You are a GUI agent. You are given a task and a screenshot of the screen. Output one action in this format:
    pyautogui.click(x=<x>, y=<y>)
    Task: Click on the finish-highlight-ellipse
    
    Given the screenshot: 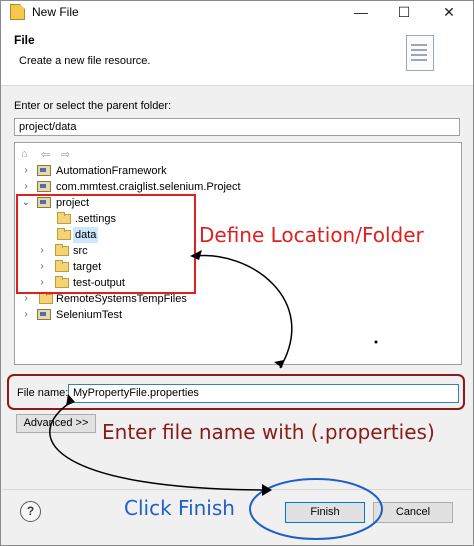 What is the action you would take?
    pyautogui.click(x=316, y=509)
    